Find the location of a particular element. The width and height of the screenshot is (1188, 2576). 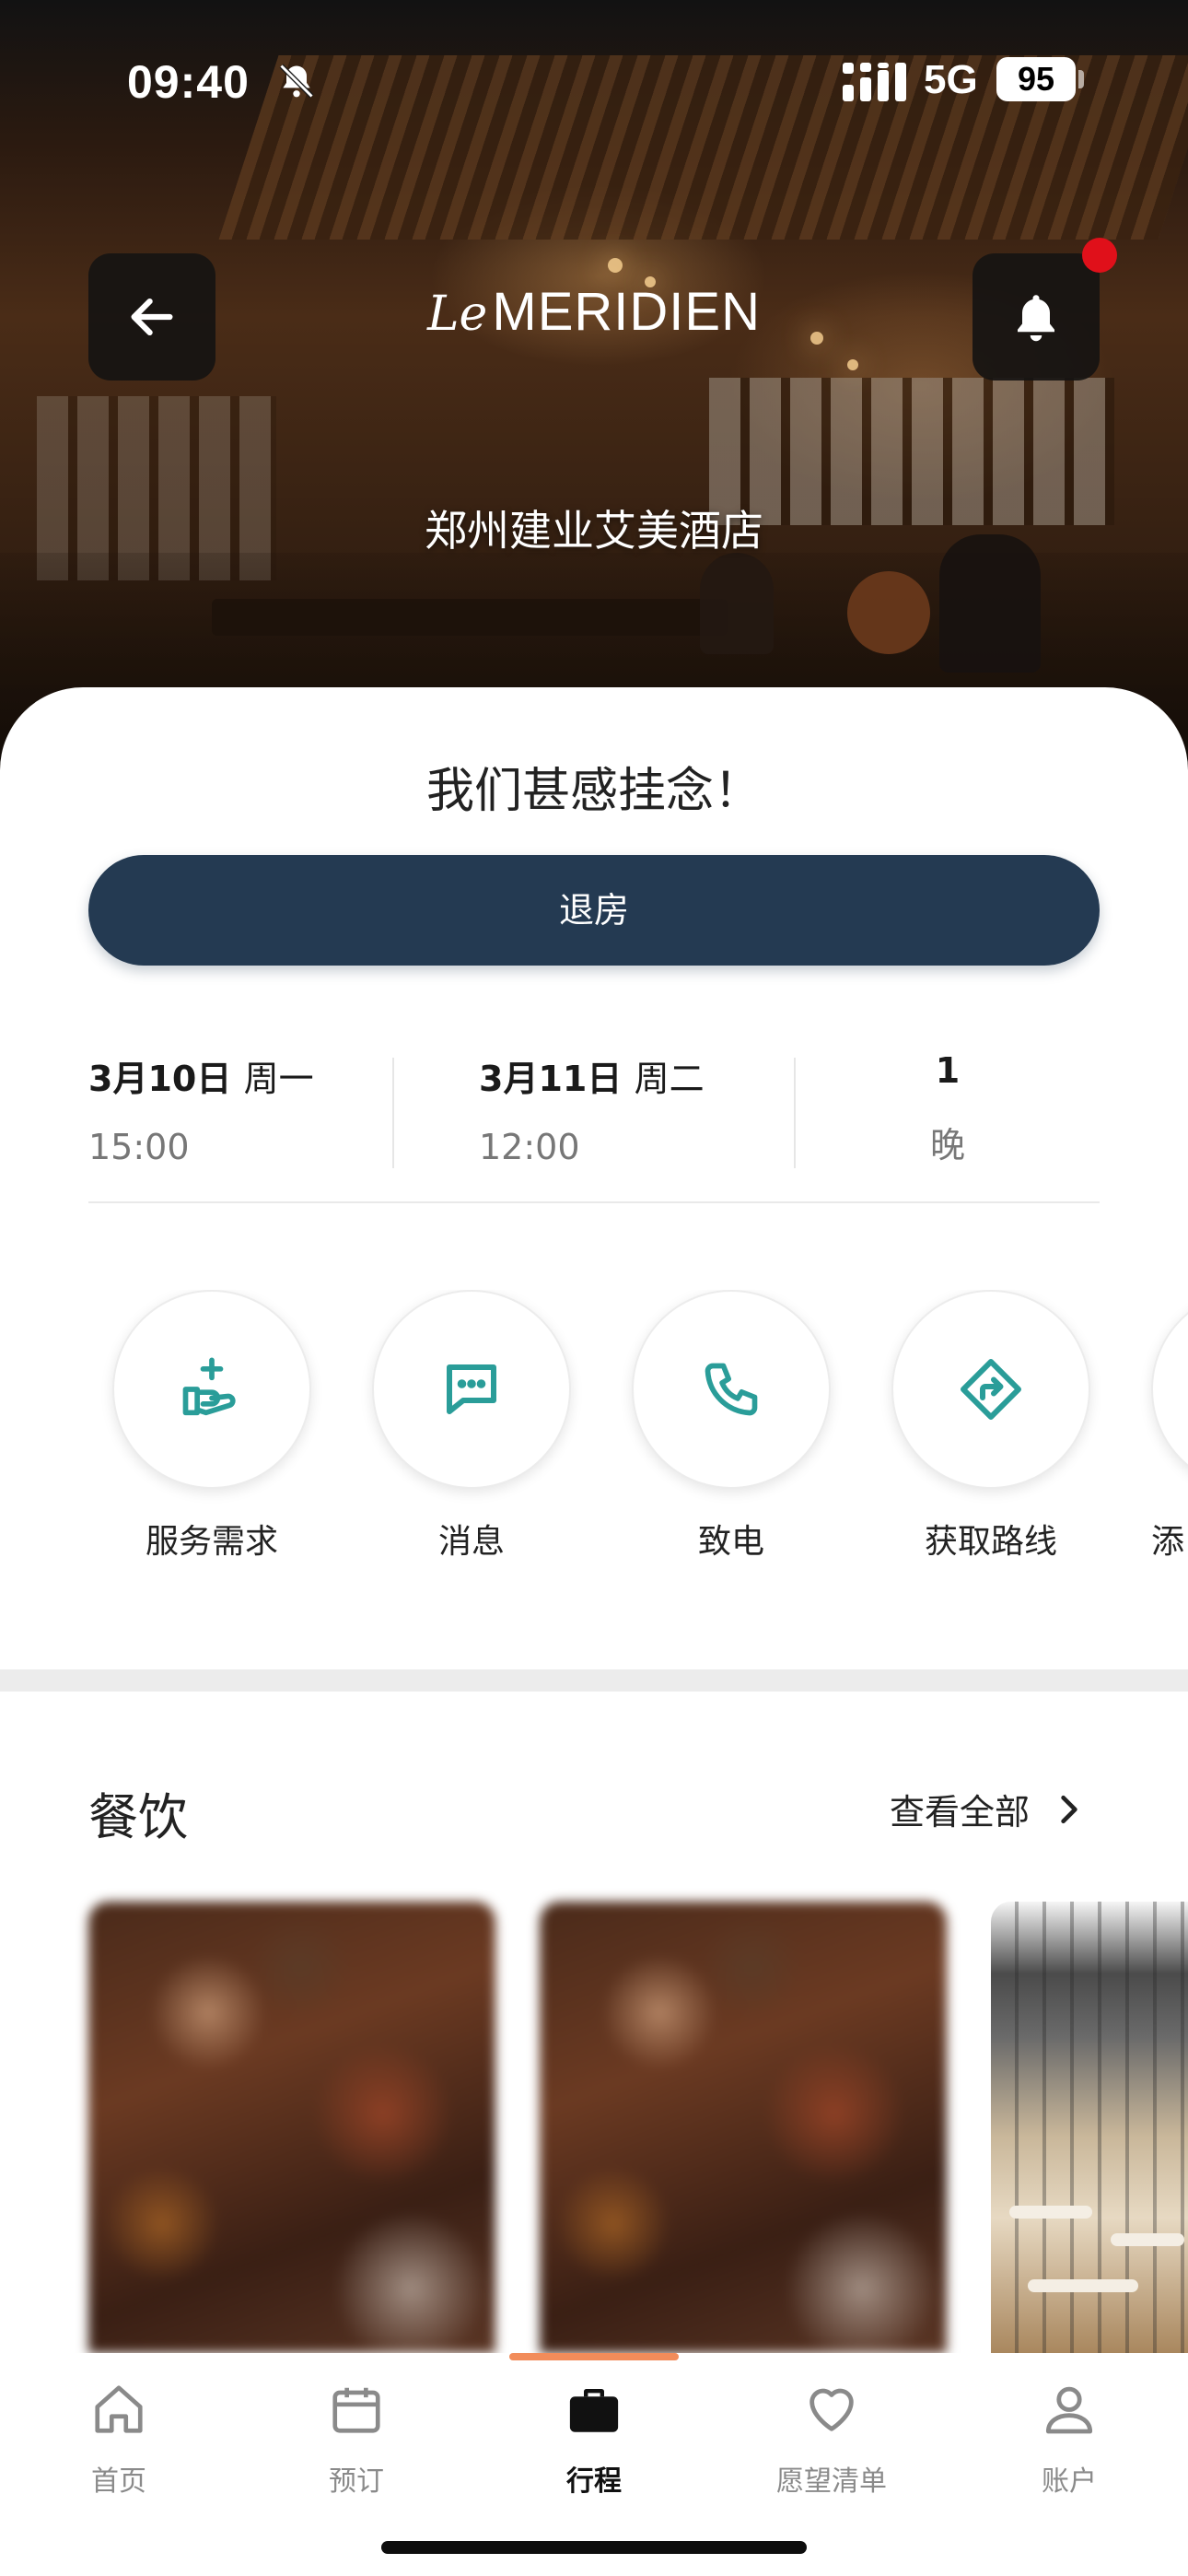

nights-unit: 晚 is located at coordinates (947, 1145).